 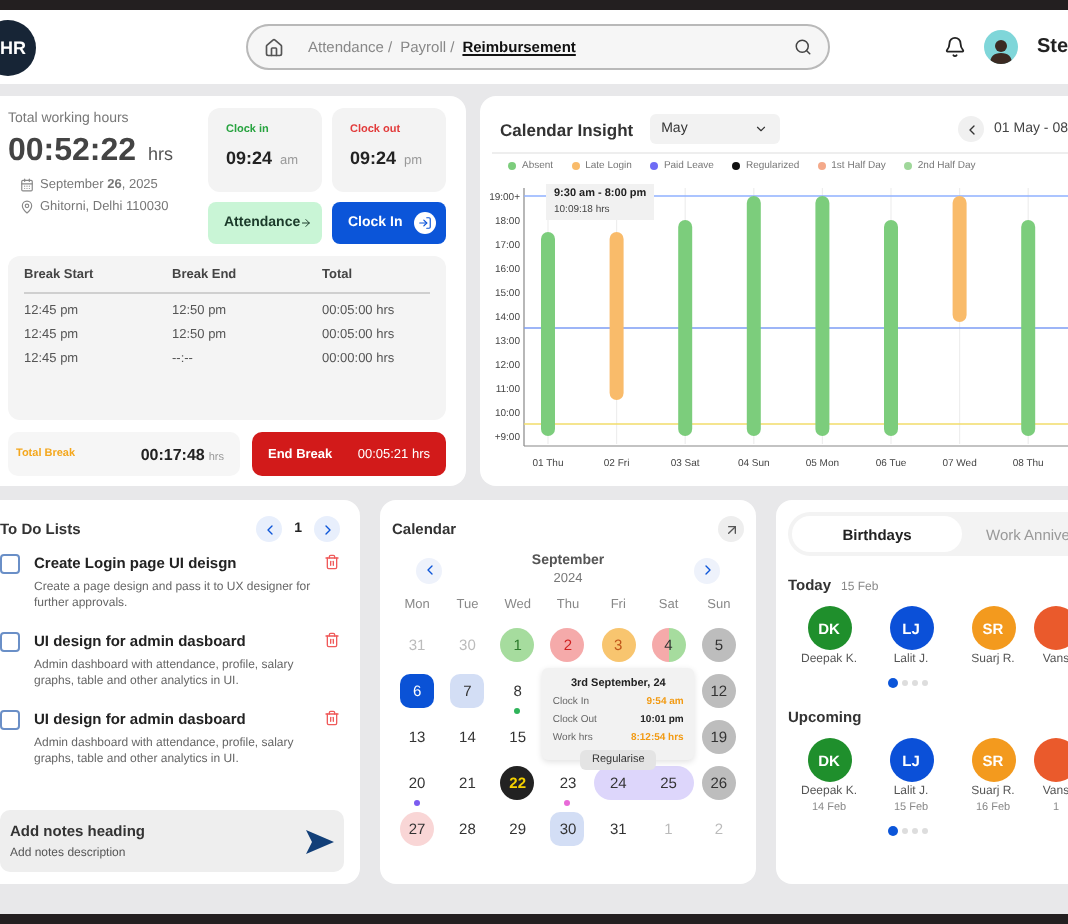 What do you see at coordinates (27, 185) in the screenshot?
I see `calendar-icon` at bounding box center [27, 185].